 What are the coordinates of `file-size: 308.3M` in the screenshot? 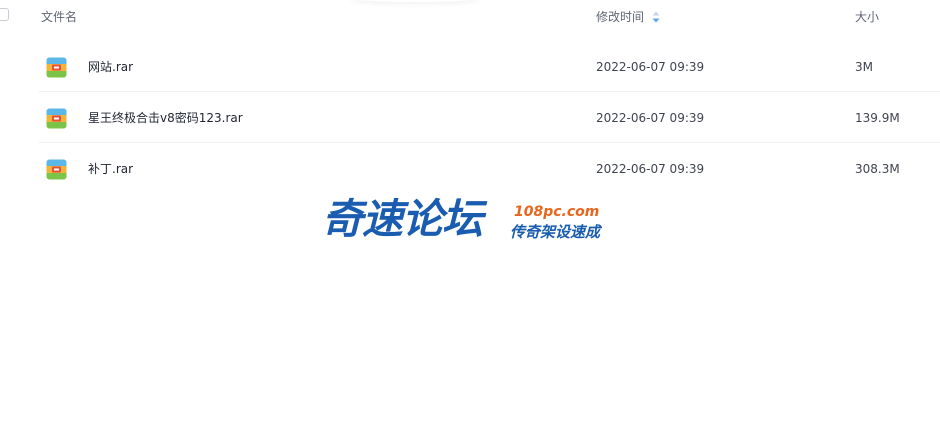 It's located at (877, 169).